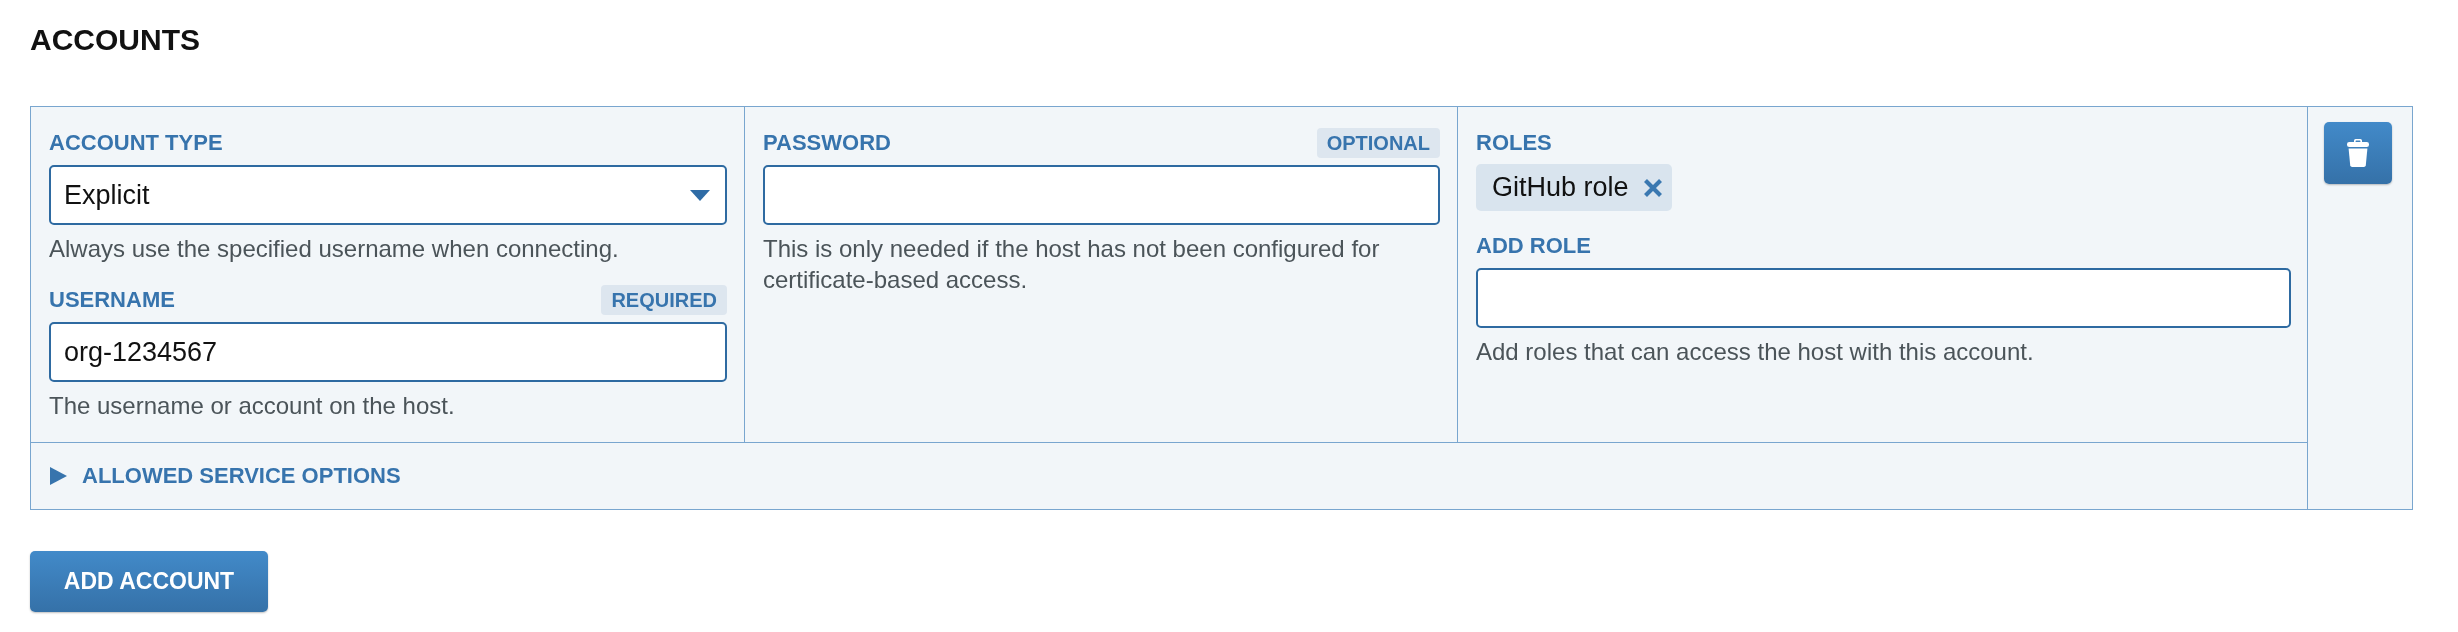 Image resolution: width=2458 pixels, height=632 pixels. I want to click on username-input: org-1234567, so click(388, 352).